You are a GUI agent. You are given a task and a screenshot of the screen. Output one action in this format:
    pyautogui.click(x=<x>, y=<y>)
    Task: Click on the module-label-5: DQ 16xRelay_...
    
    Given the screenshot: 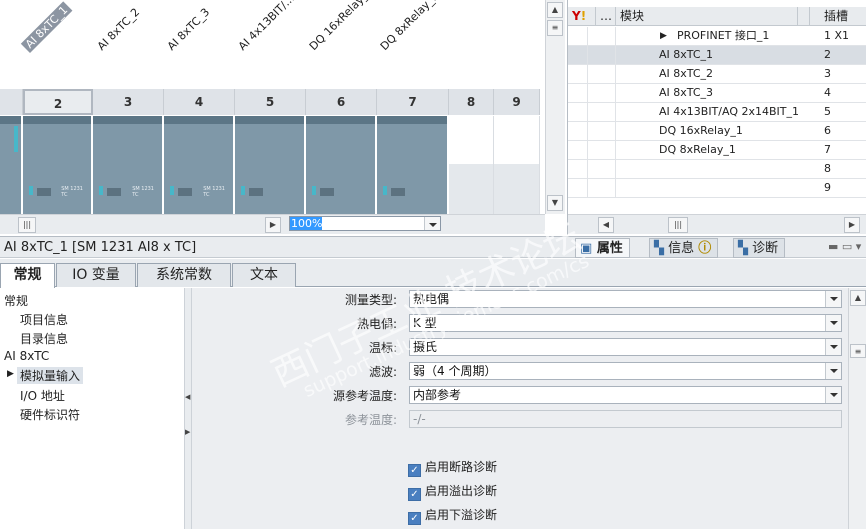 What is the action you would take?
    pyautogui.click(x=342, y=26)
    